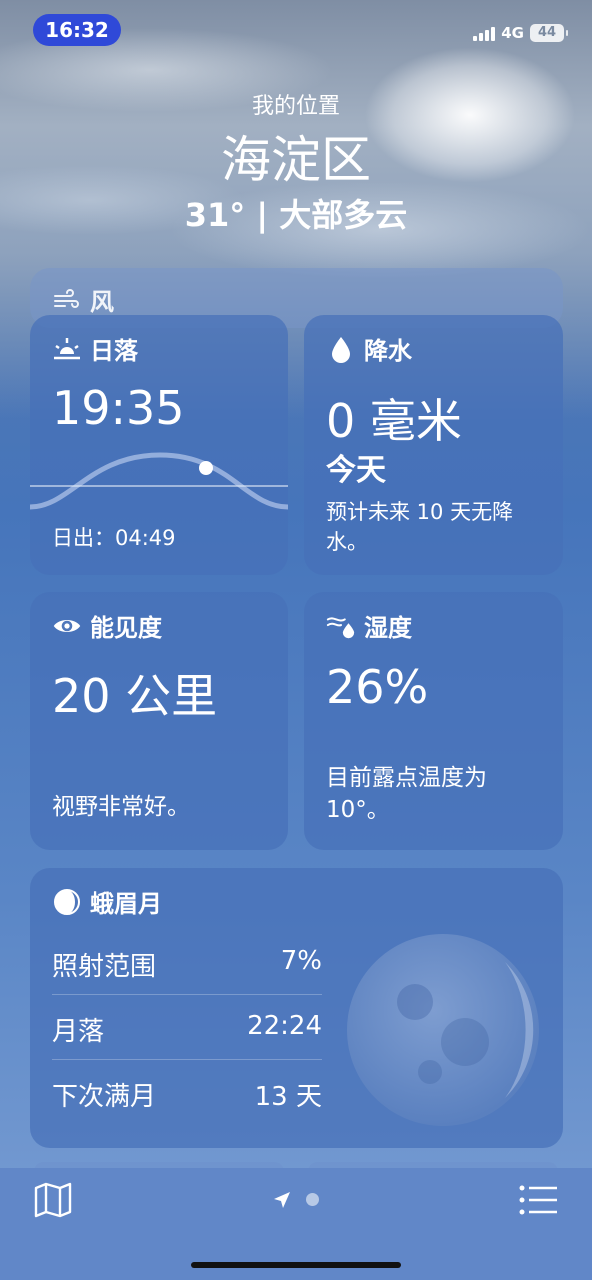 The height and width of the screenshot is (1280, 592). I want to click on moon-row-moonset: 月落 22:24, so click(187, 1029).